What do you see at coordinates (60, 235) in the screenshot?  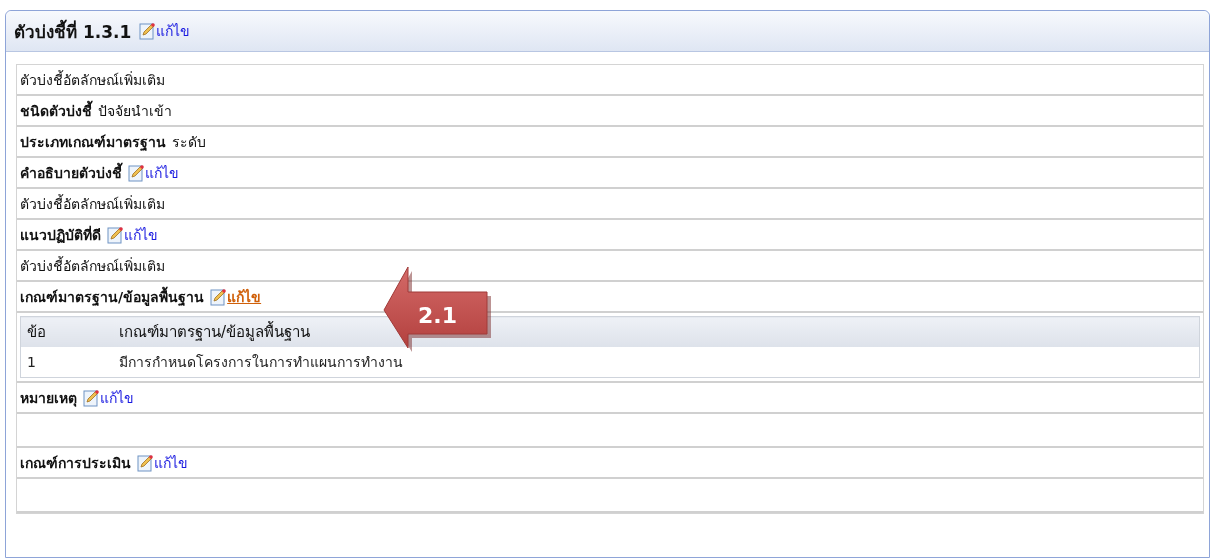 I see `section-label: แนวปฏิบัติที่ดี` at bounding box center [60, 235].